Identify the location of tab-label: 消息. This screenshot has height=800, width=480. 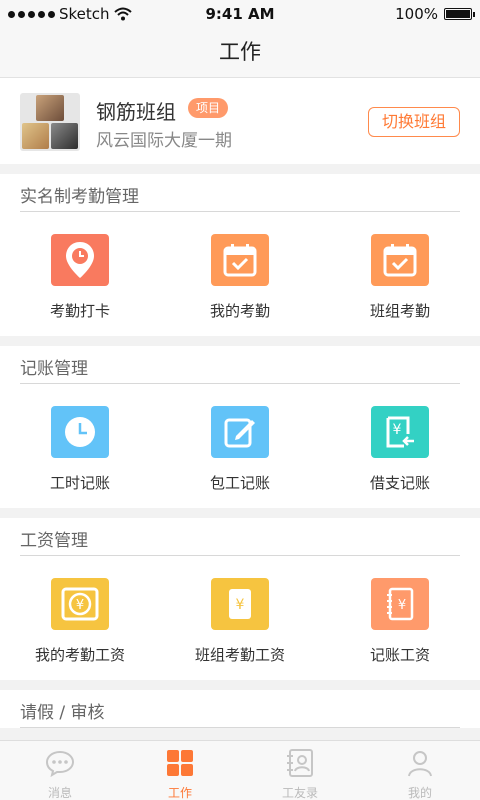
(59, 793).